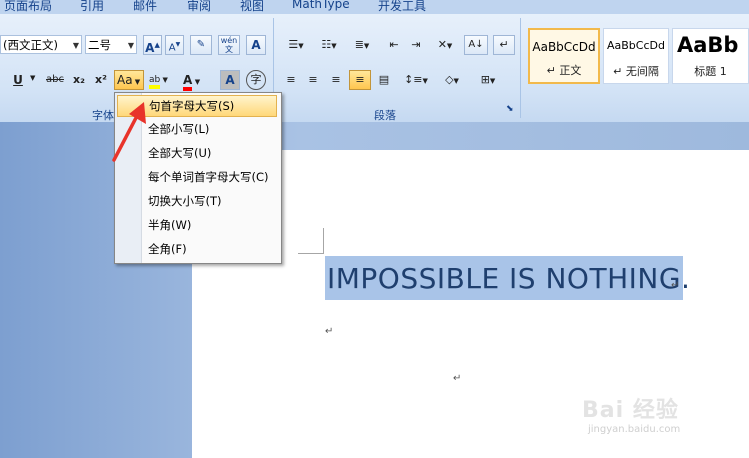 This screenshot has width=749, height=458. I want to click on shrink-font-button: A▼, so click(174, 45).